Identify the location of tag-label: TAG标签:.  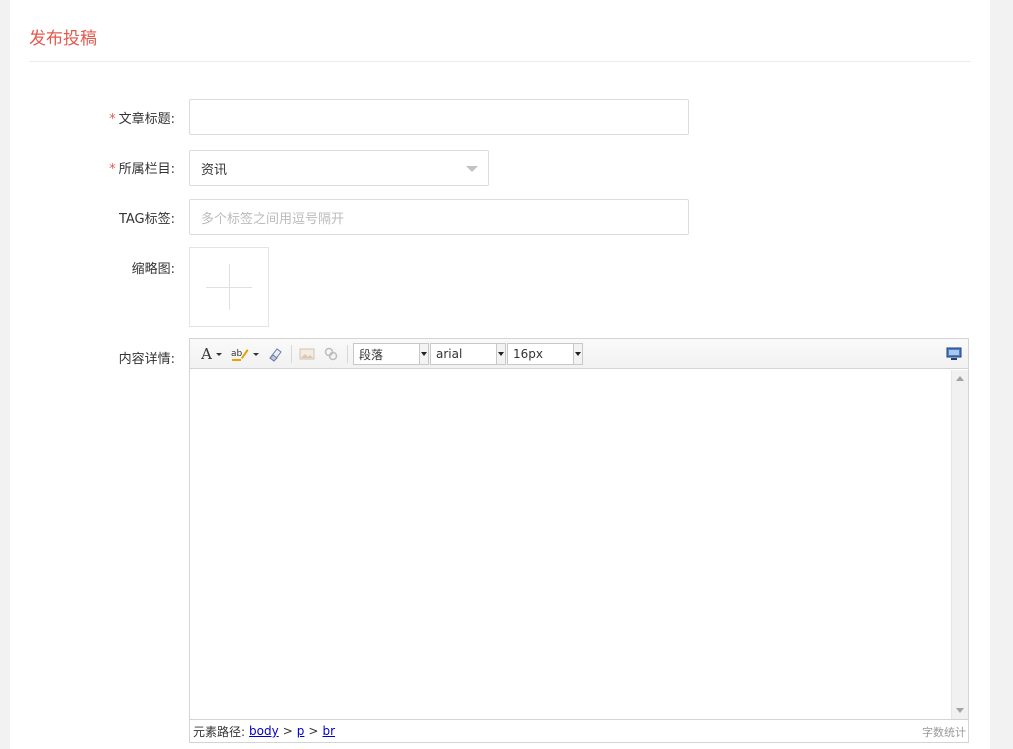
(146, 219).